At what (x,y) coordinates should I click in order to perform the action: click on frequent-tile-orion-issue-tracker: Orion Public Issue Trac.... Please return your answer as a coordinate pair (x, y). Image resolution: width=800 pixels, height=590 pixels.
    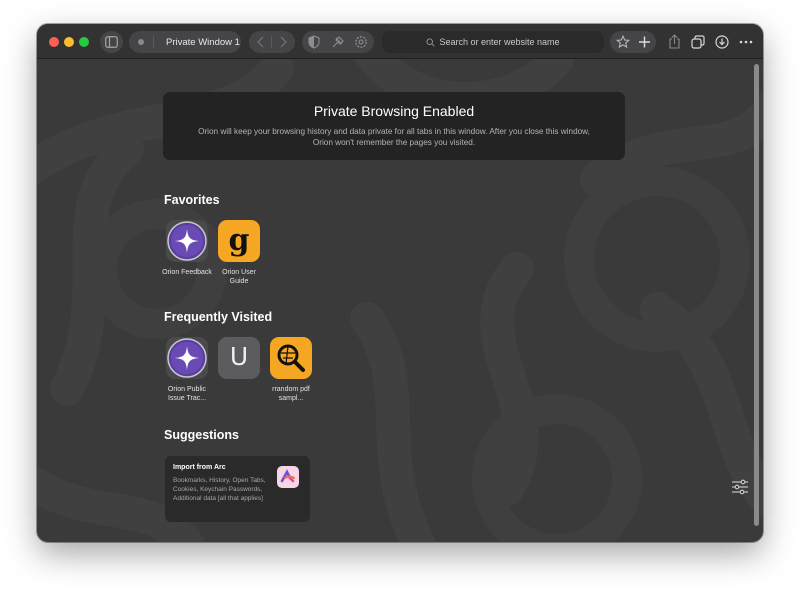
    Looking at the image, I should click on (187, 370).